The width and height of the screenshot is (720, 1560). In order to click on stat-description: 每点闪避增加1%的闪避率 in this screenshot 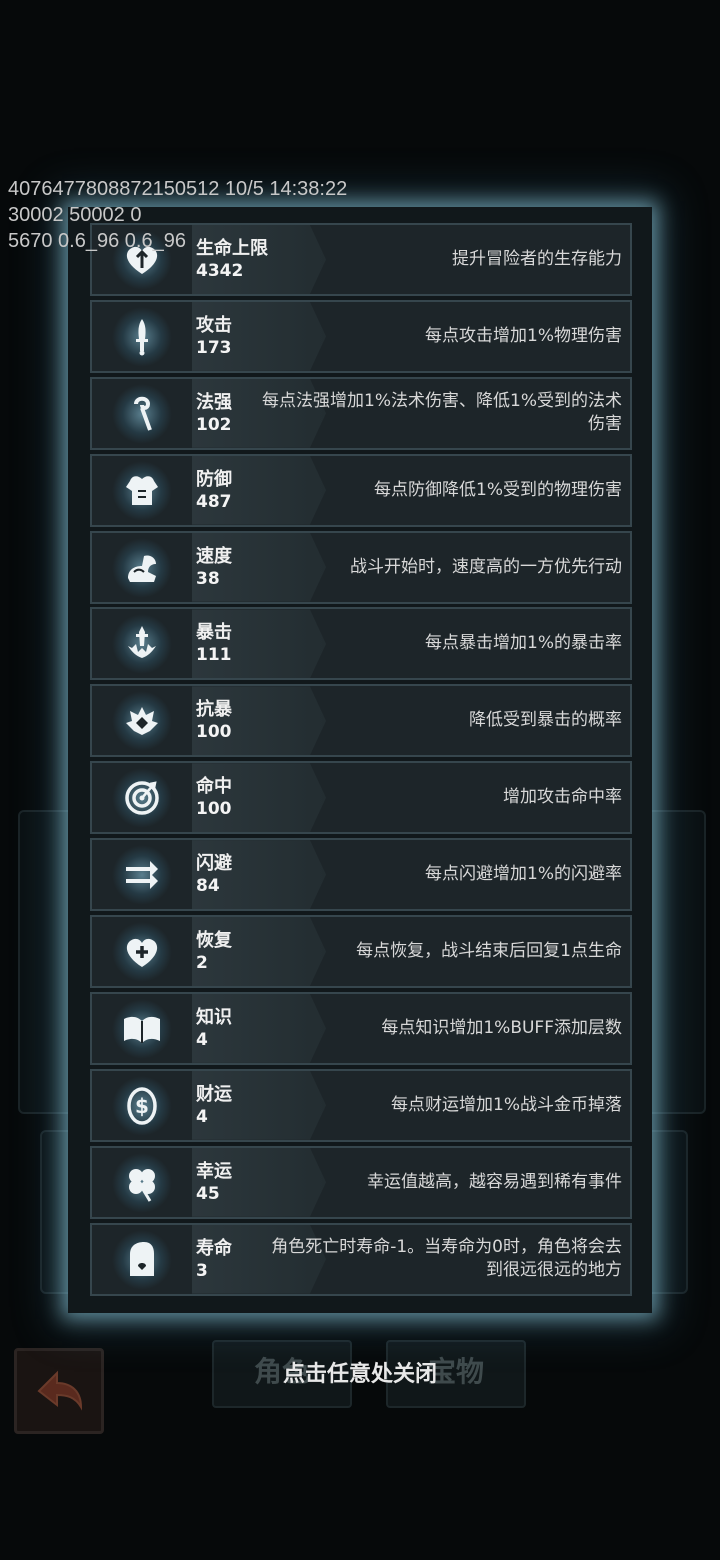, I will do `click(523, 874)`.